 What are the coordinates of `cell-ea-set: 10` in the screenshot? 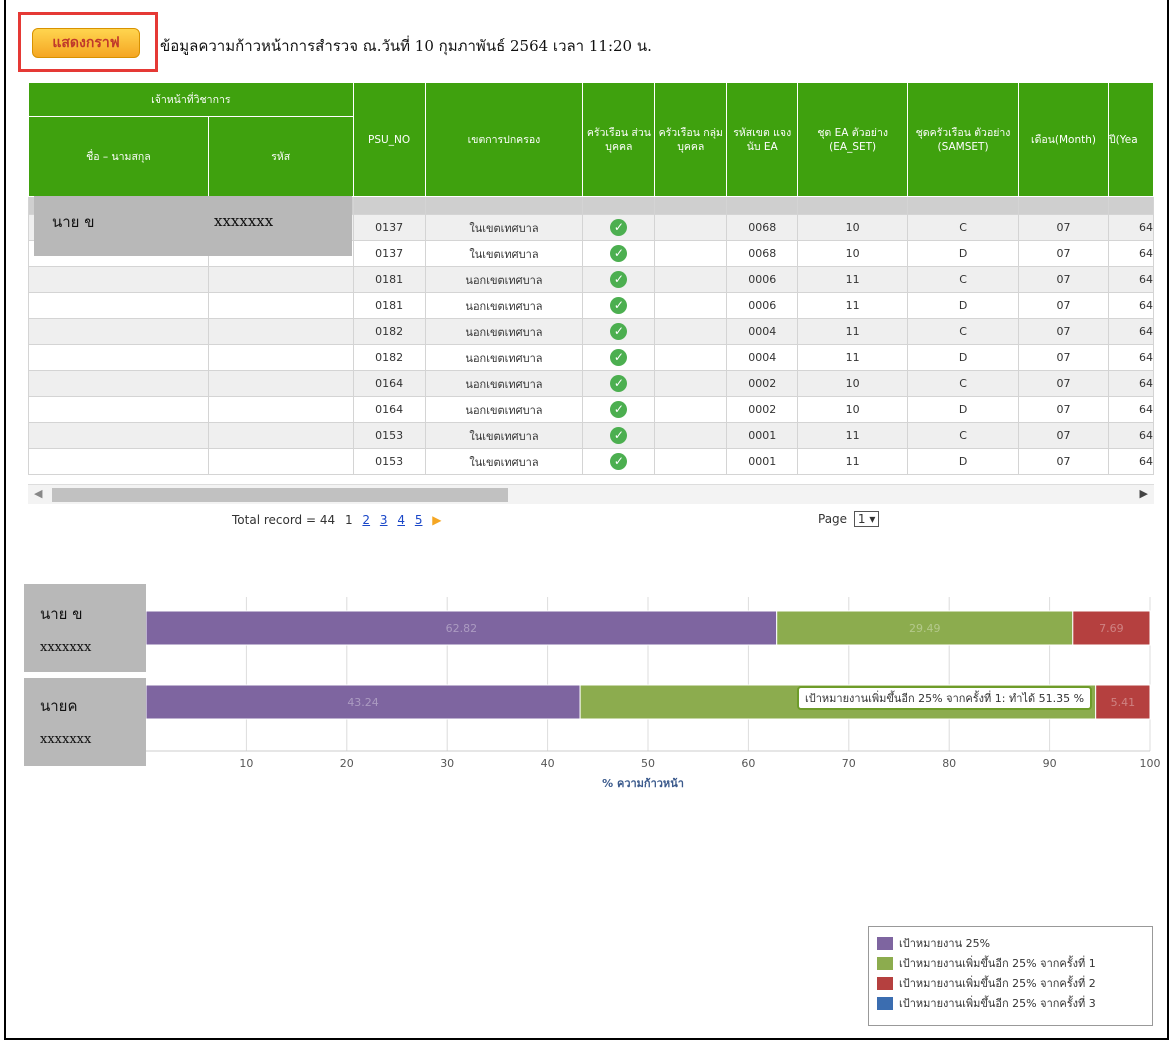 It's located at (853, 409).